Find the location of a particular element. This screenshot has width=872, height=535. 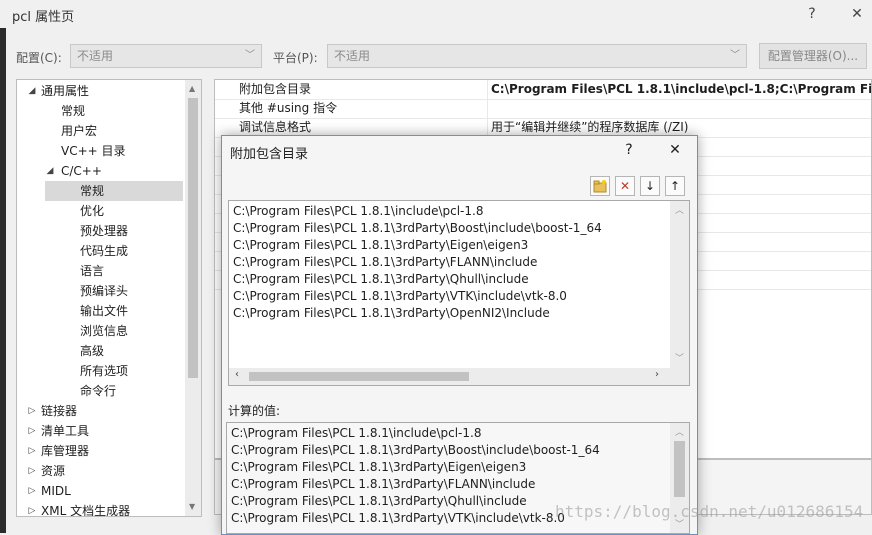

property-row: 其他 #using 指令 is located at coordinates (543, 109).